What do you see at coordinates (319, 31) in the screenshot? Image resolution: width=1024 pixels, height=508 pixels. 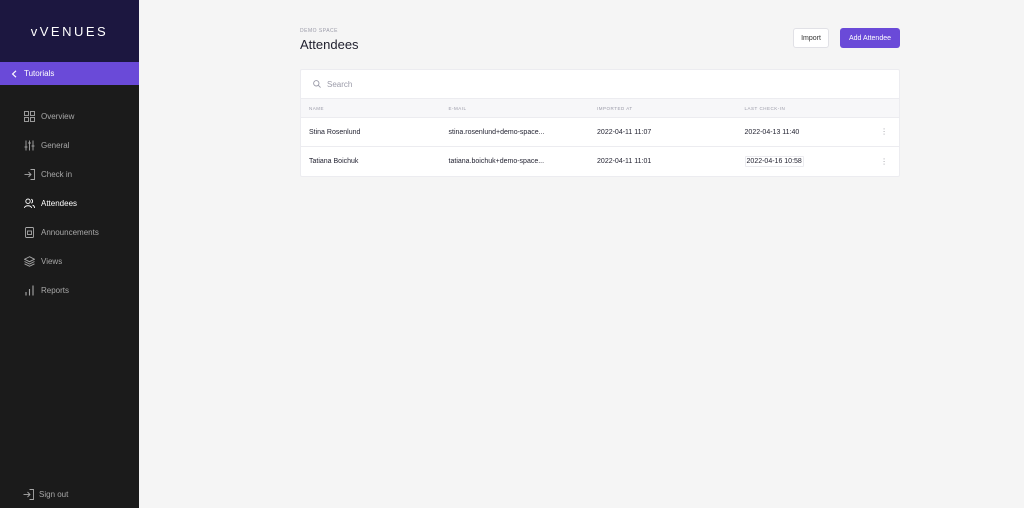 I see `space-overline: DEMO SPACE` at bounding box center [319, 31].